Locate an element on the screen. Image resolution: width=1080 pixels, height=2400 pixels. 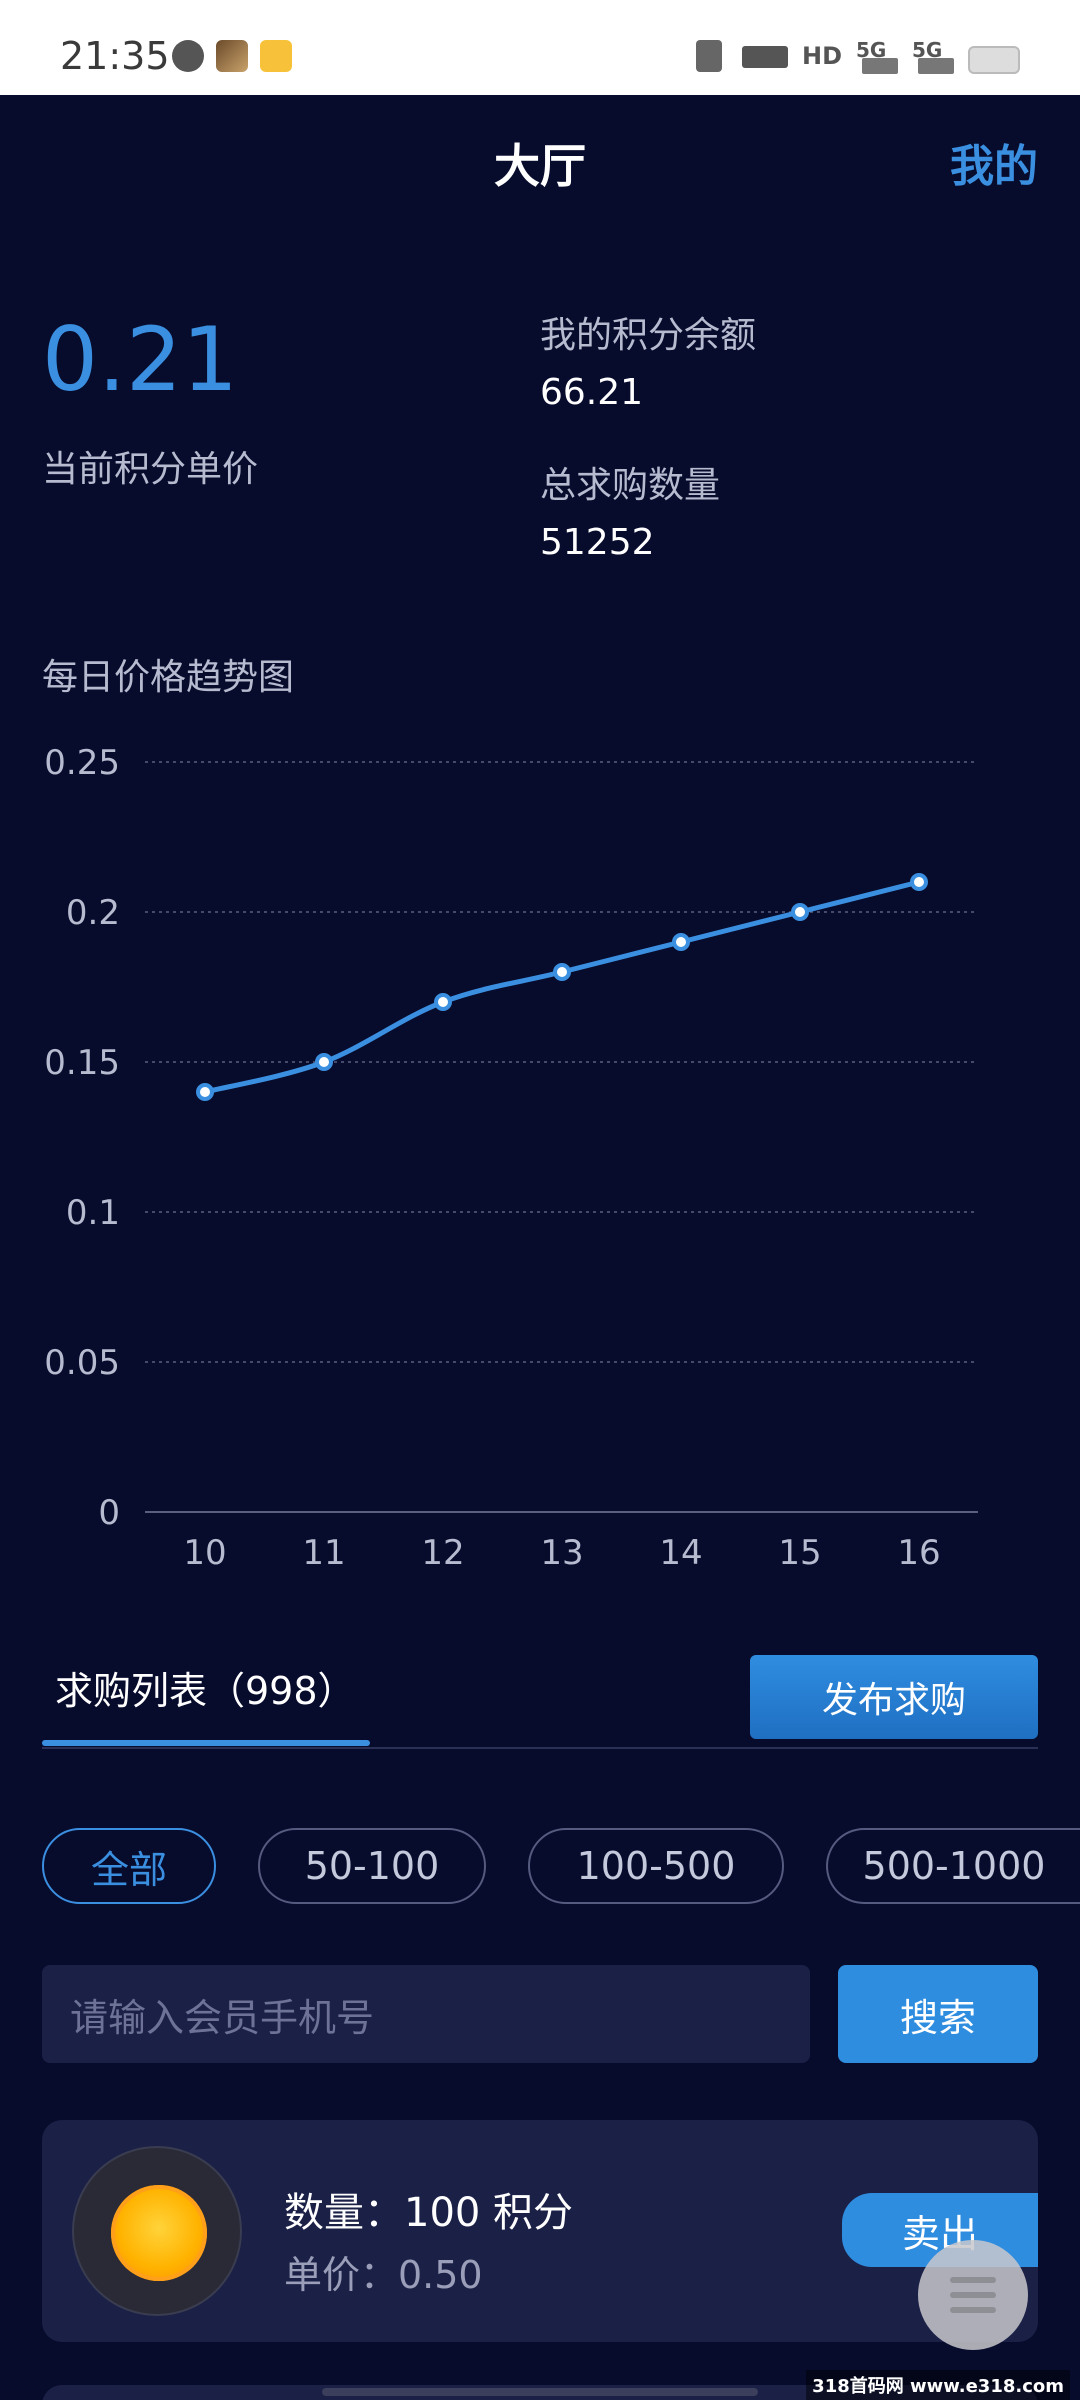
y-tick-label: 0.2 is located at coordinates (93, 913).